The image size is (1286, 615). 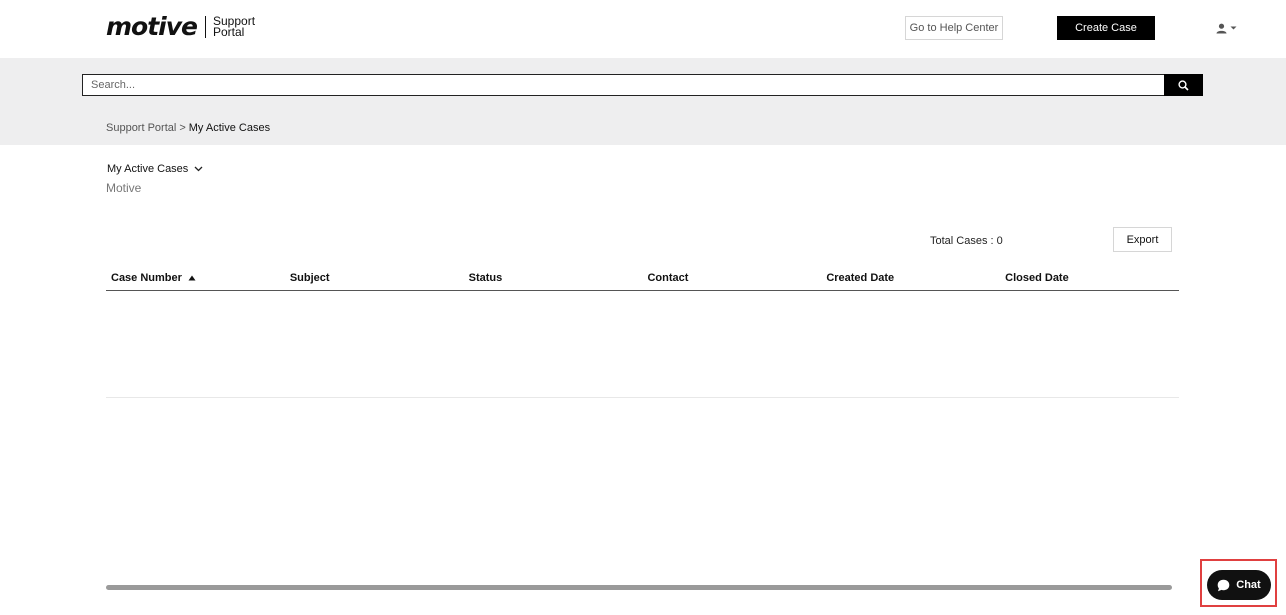 What do you see at coordinates (1106, 28) in the screenshot?
I see `create-case-button: Create Case` at bounding box center [1106, 28].